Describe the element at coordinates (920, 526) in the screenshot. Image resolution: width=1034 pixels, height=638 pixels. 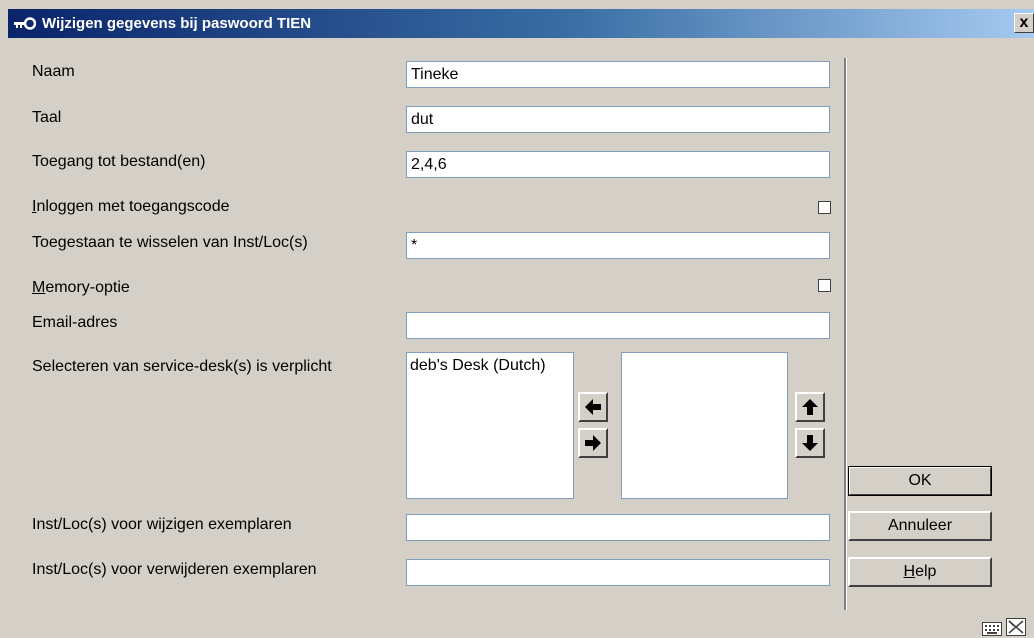
I see `annuleer-button: Annuleer` at that location.